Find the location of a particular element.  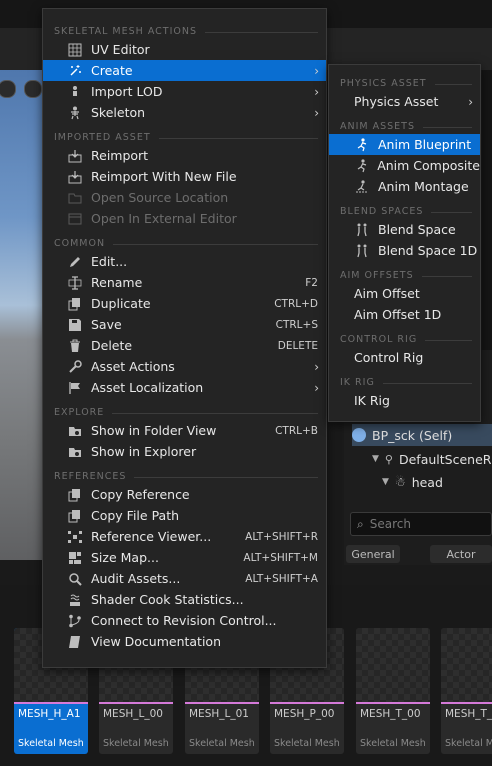

component-head-row: ▼ ☃ head is located at coordinates (412, 482).